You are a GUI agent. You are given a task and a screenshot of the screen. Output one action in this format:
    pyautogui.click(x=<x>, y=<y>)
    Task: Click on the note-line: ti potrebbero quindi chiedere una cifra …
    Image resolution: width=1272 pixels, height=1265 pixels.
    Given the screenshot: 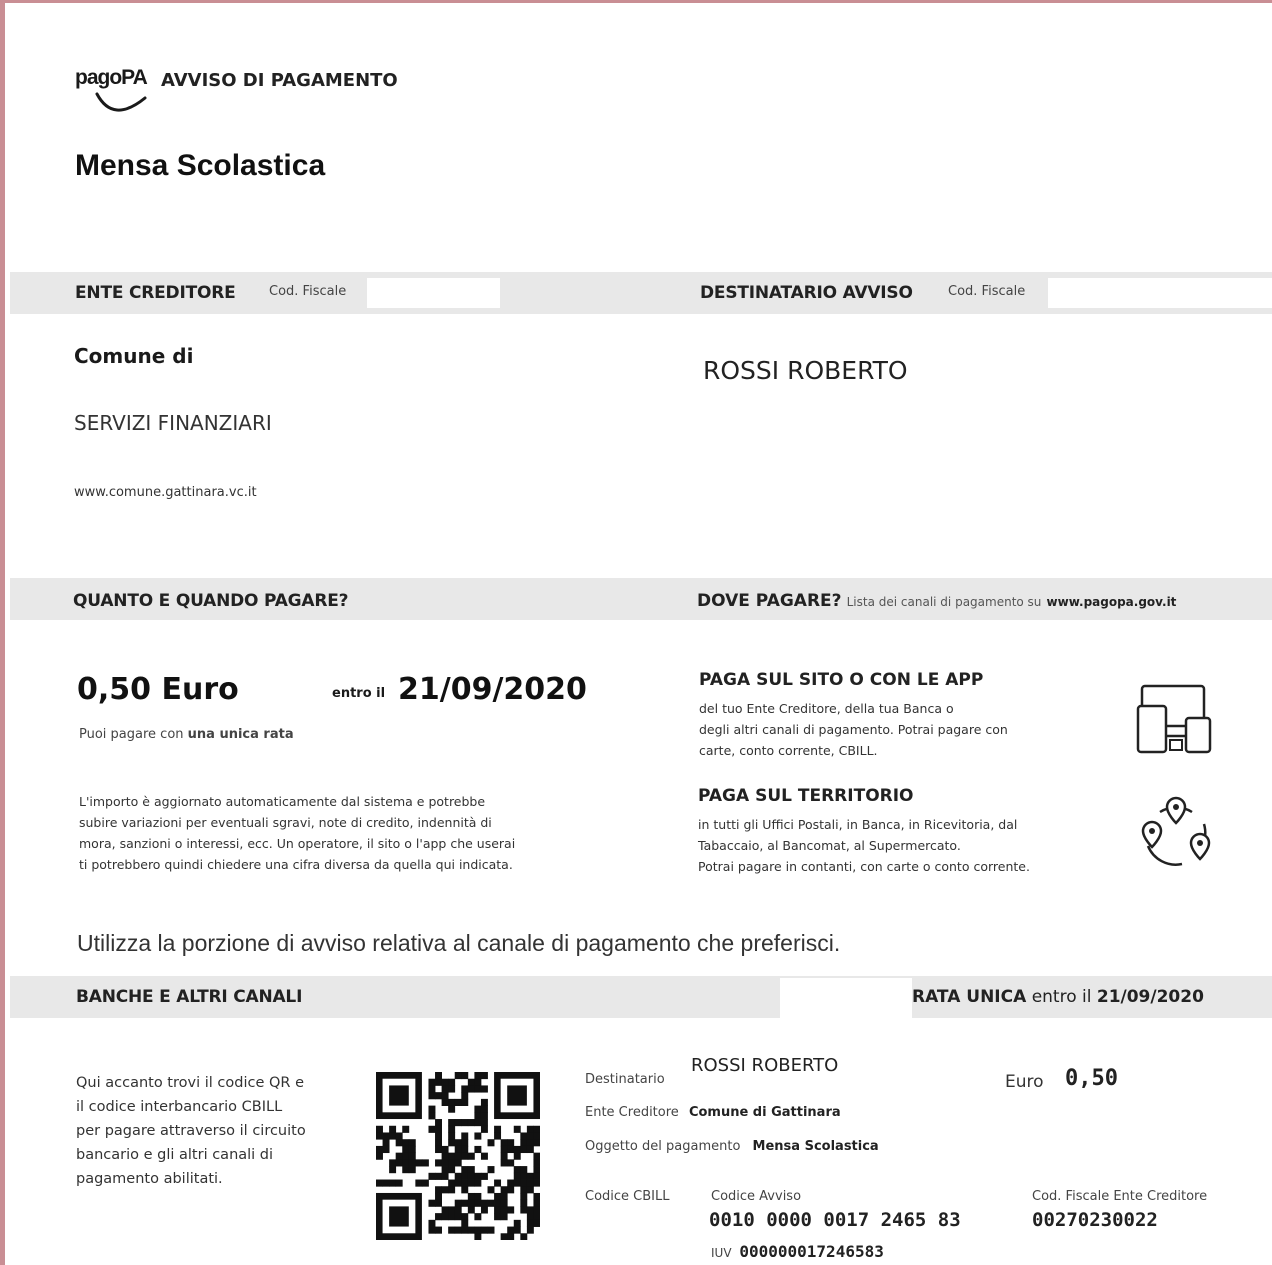 What is the action you would take?
    pyautogui.click(x=296, y=864)
    